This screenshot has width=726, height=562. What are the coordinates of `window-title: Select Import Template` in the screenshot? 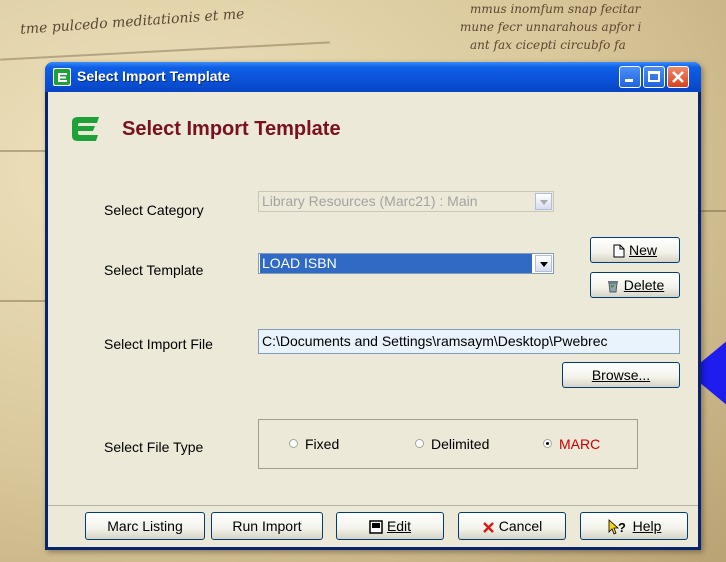 It's located at (154, 76).